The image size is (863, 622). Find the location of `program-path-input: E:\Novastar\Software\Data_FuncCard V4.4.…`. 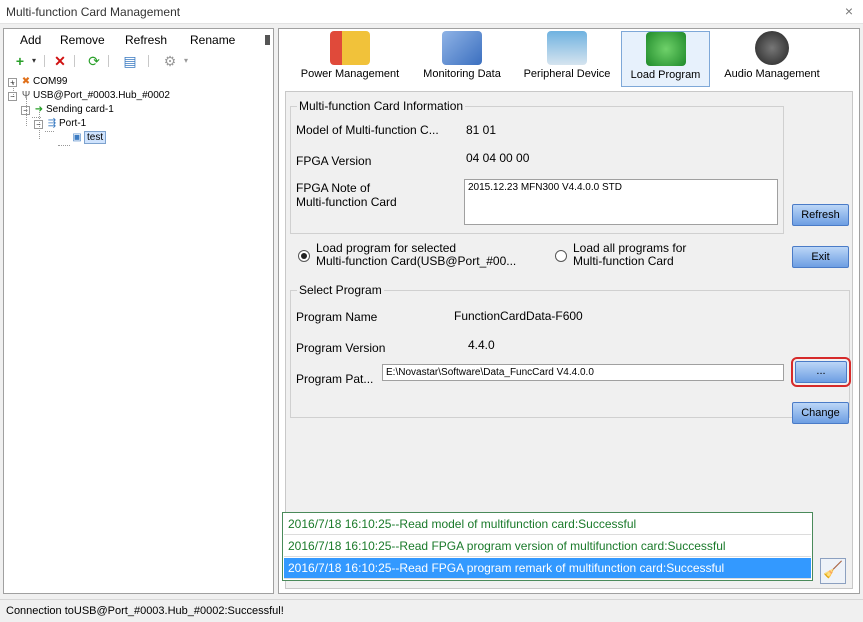

program-path-input: E:\Novastar\Software\Data_FuncCard V4.4.… is located at coordinates (583, 372).